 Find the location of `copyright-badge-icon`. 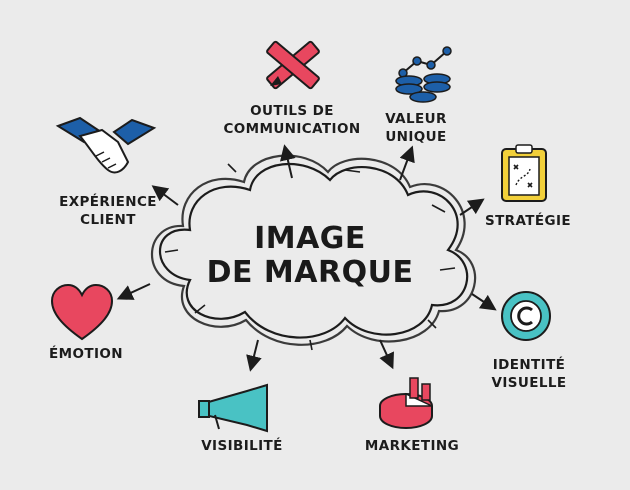

copyright-badge-icon is located at coordinates (526, 316).